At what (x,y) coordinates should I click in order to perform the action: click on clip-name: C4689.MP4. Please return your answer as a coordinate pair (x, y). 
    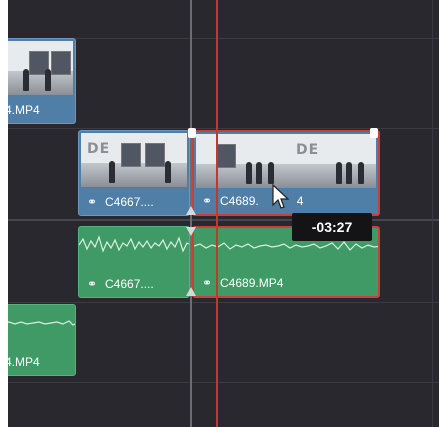
    Looking at the image, I should click on (252, 283).